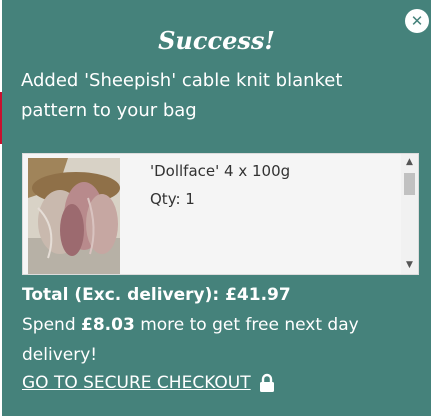  I want to click on order-total: Total (Exc. delivery): £41.97, so click(156, 295).